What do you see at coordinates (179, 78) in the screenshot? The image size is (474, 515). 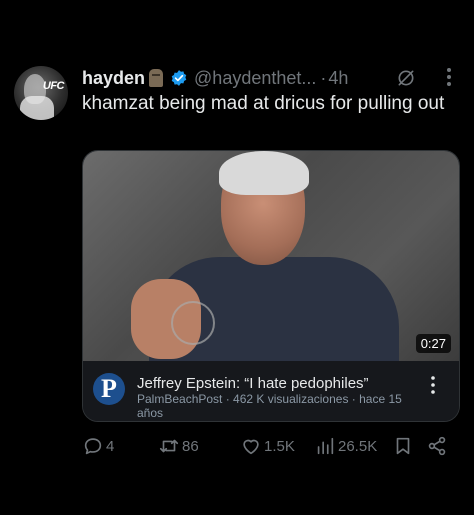 I see `verified-badge-icon` at bounding box center [179, 78].